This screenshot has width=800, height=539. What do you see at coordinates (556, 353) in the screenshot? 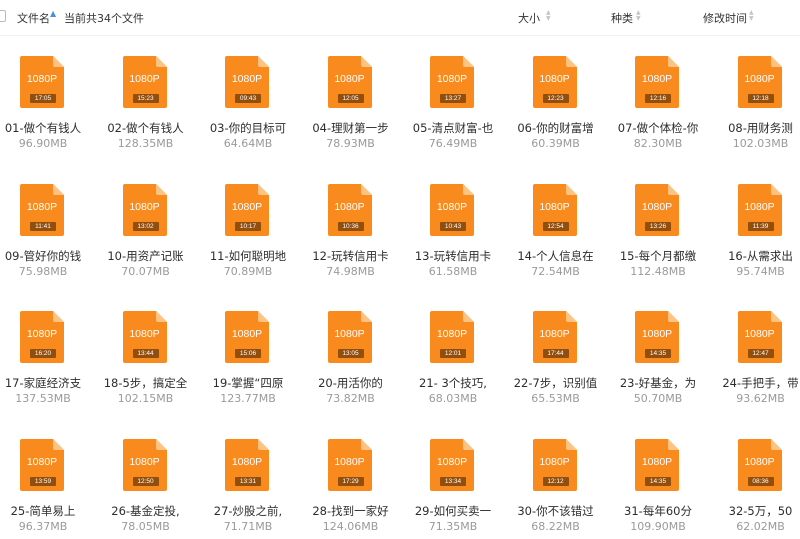
I see `duration-badge: 17:44` at bounding box center [556, 353].